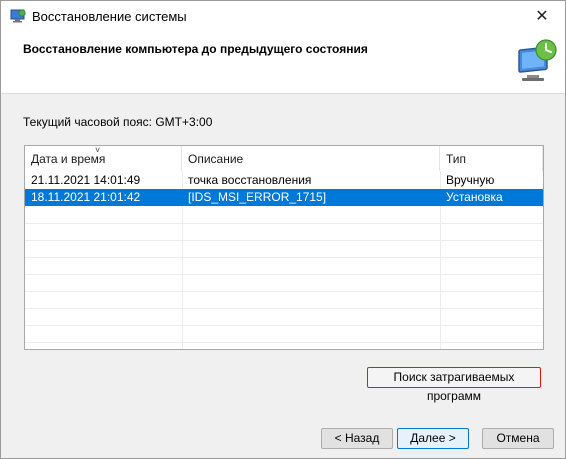 The image size is (566, 459). Describe the element at coordinates (283, 16) in the screenshot. I see `title-bar: Восстановление системы ✕` at that location.